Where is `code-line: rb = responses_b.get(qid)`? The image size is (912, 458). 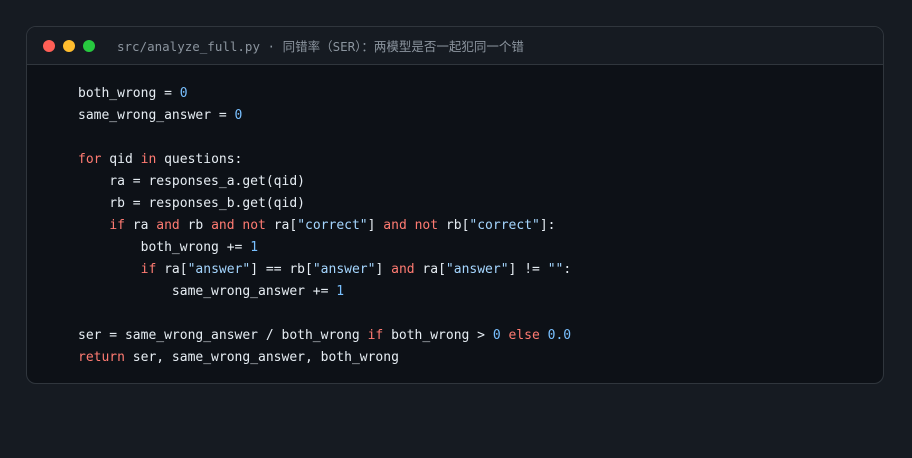
code-line: rb = responses_b.get(qid) is located at coordinates (324, 204).